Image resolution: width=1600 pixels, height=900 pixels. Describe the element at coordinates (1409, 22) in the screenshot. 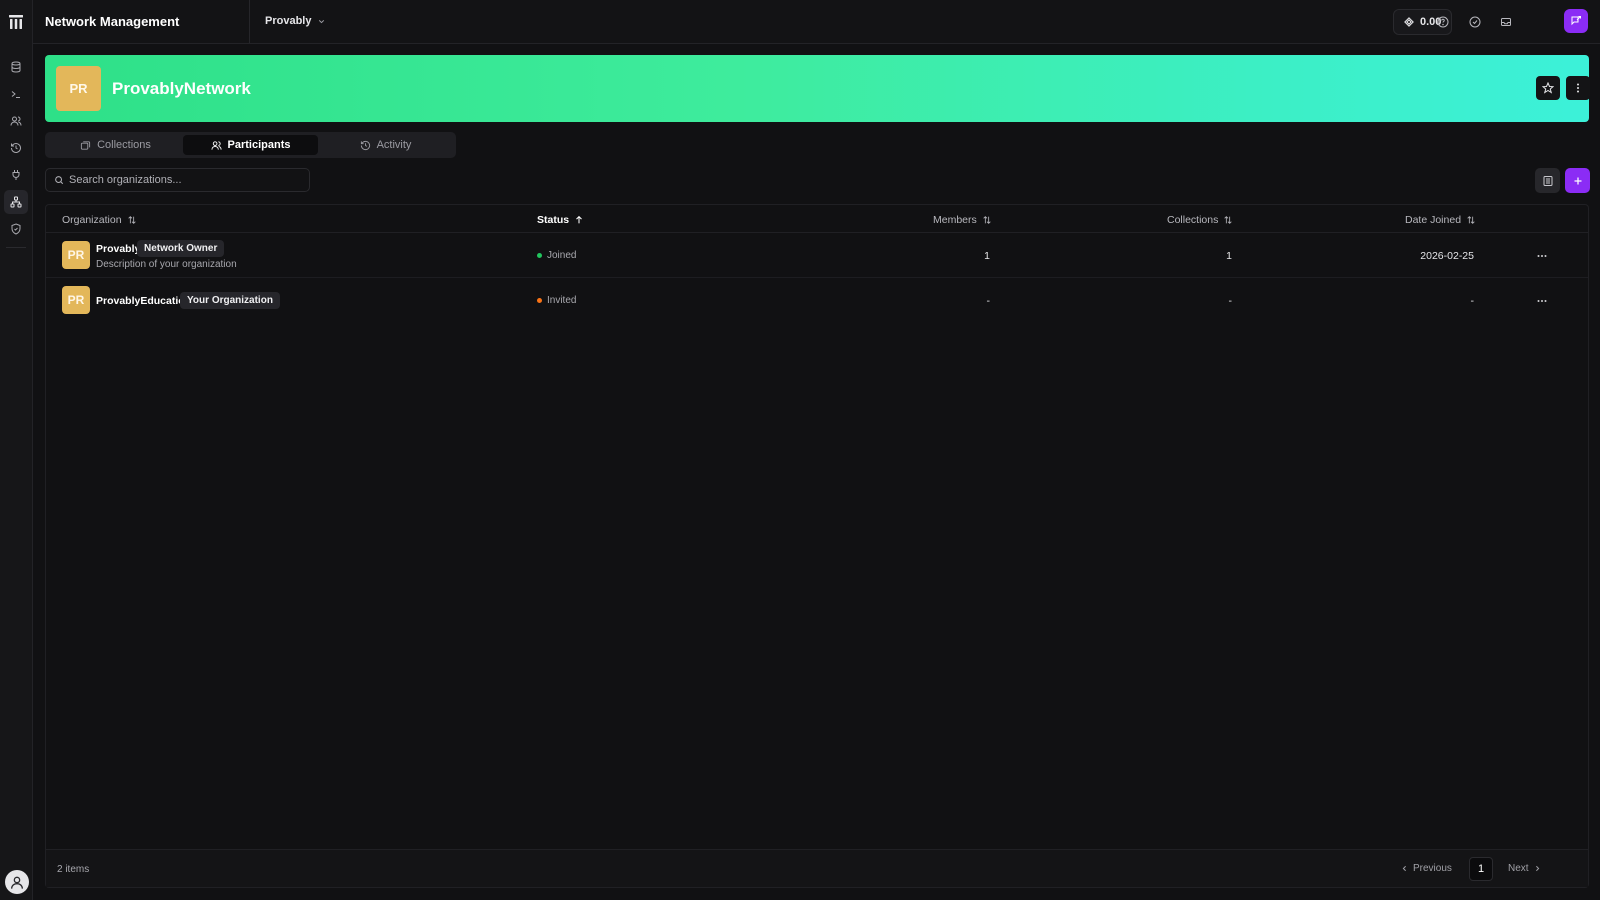

I see `diamond-icon` at that location.